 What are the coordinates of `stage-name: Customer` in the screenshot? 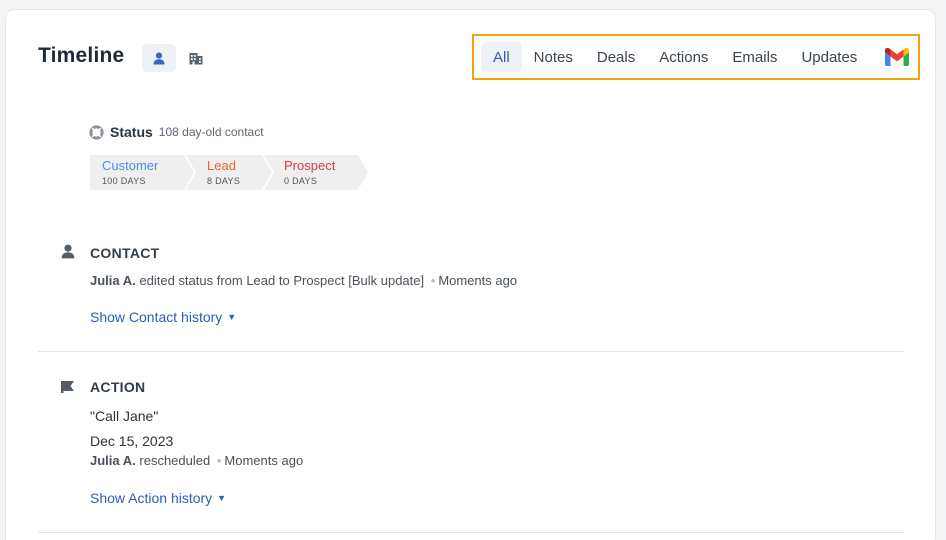 It's located at (130, 165).